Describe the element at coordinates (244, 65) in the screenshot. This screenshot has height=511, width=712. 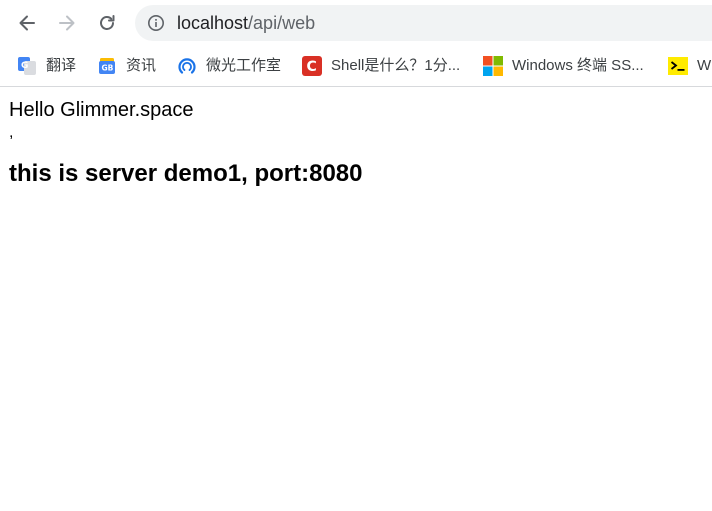
I see `bookmark-label: 微光工作室` at that location.